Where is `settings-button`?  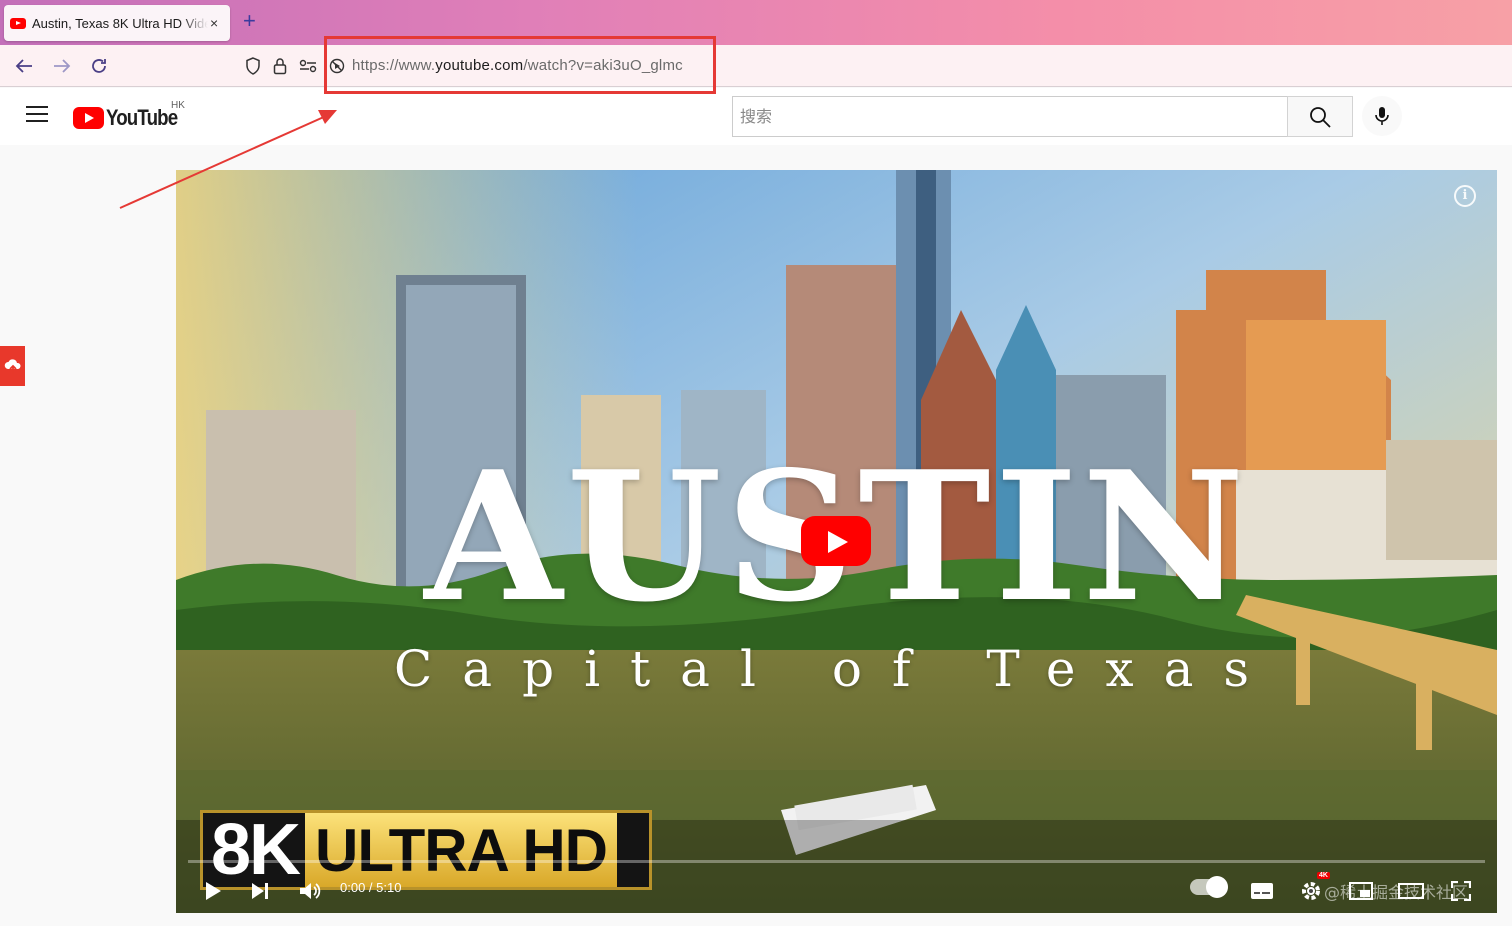 settings-button is located at coordinates (1311, 891).